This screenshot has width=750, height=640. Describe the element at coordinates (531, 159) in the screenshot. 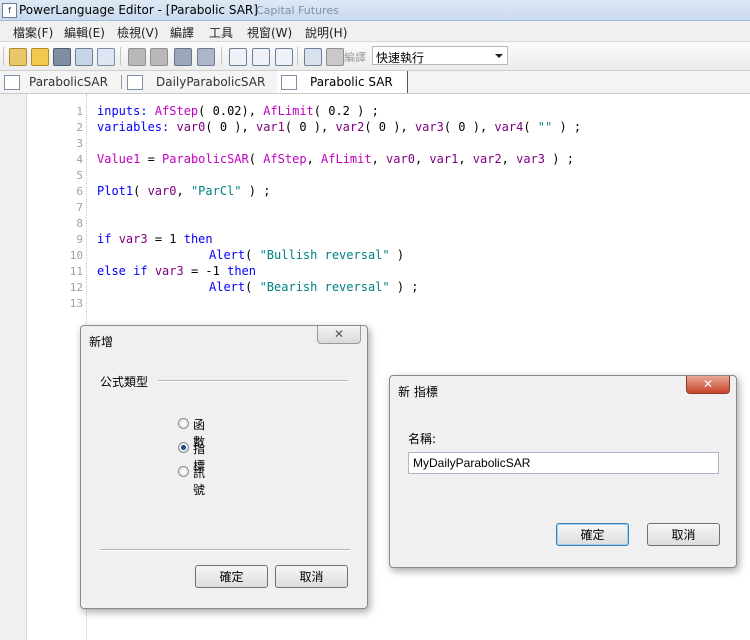

I see `variable-name: var3` at that location.